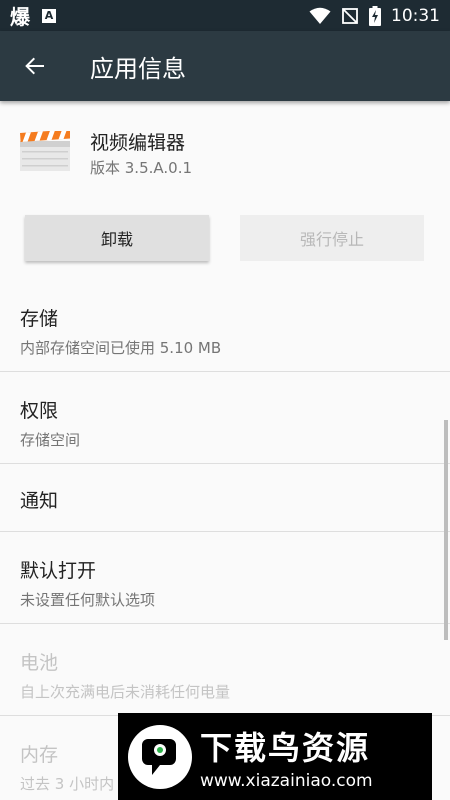 The height and width of the screenshot is (800, 450). I want to click on uninstall-button: 卸载, so click(117, 238).